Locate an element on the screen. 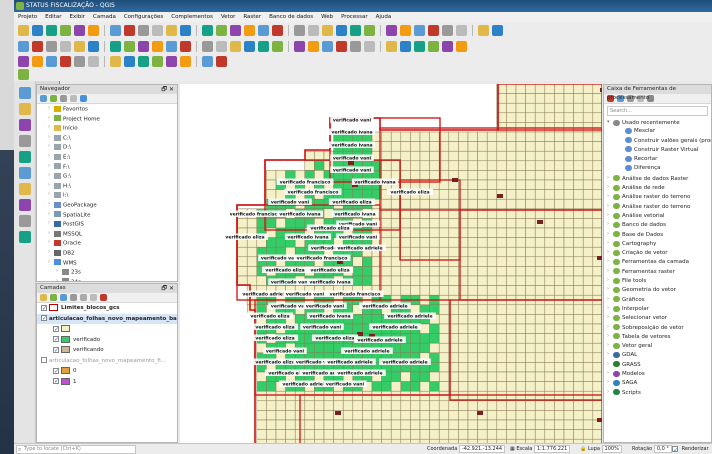  menu-item-0: Projeto is located at coordinates (27, 17).